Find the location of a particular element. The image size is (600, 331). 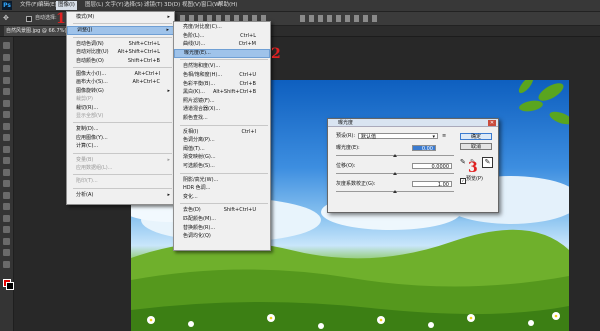

cancel-button: 取消 is located at coordinates (476, 146).